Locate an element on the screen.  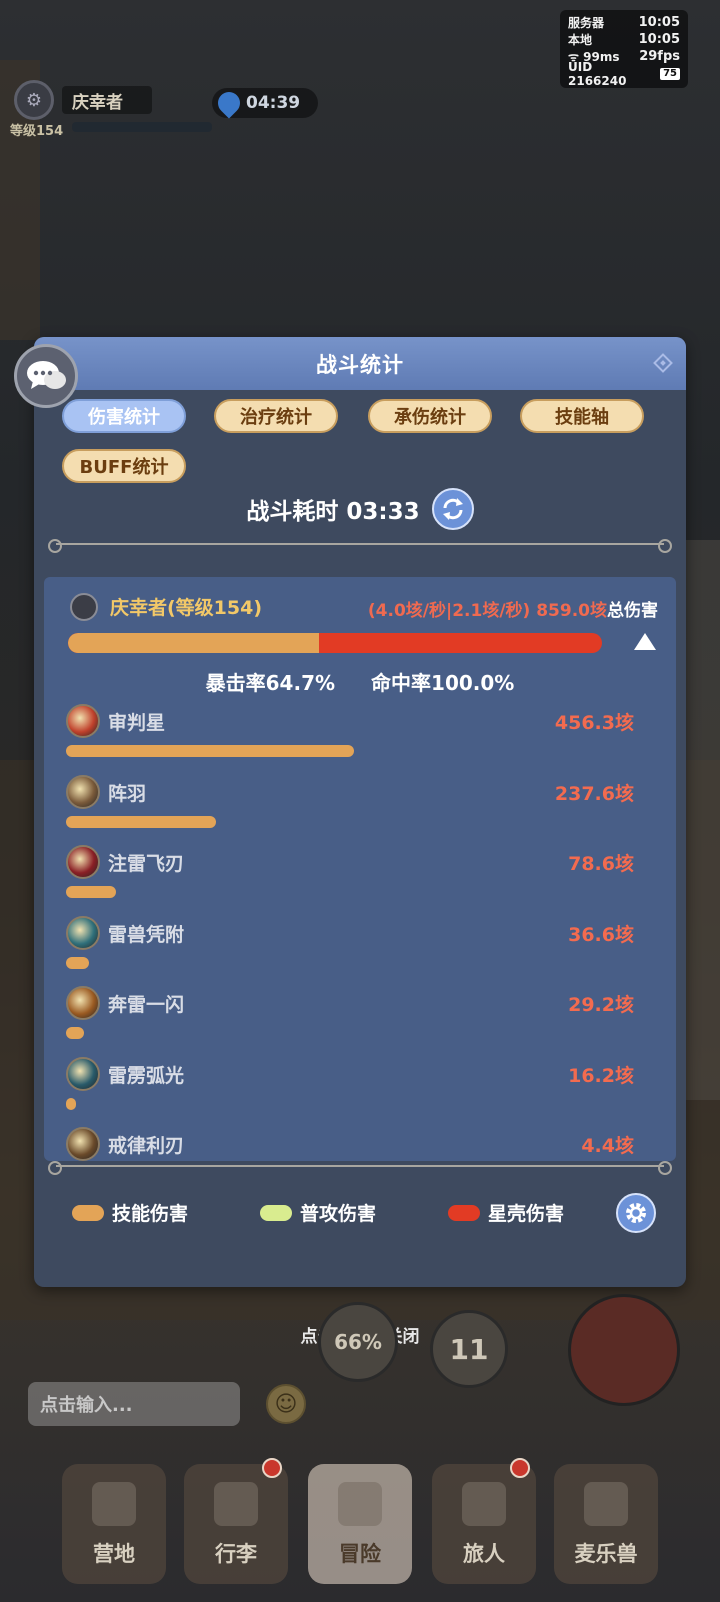
divider-top is located at coordinates (360, 546).